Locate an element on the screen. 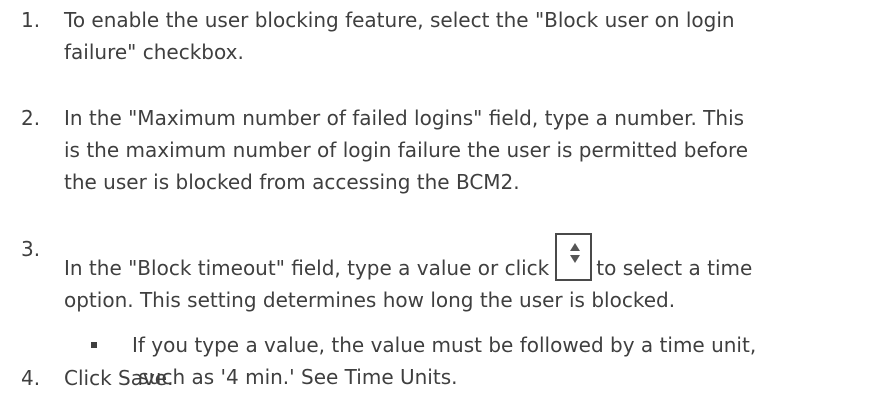  bullet-icon is located at coordinates (94, 345).